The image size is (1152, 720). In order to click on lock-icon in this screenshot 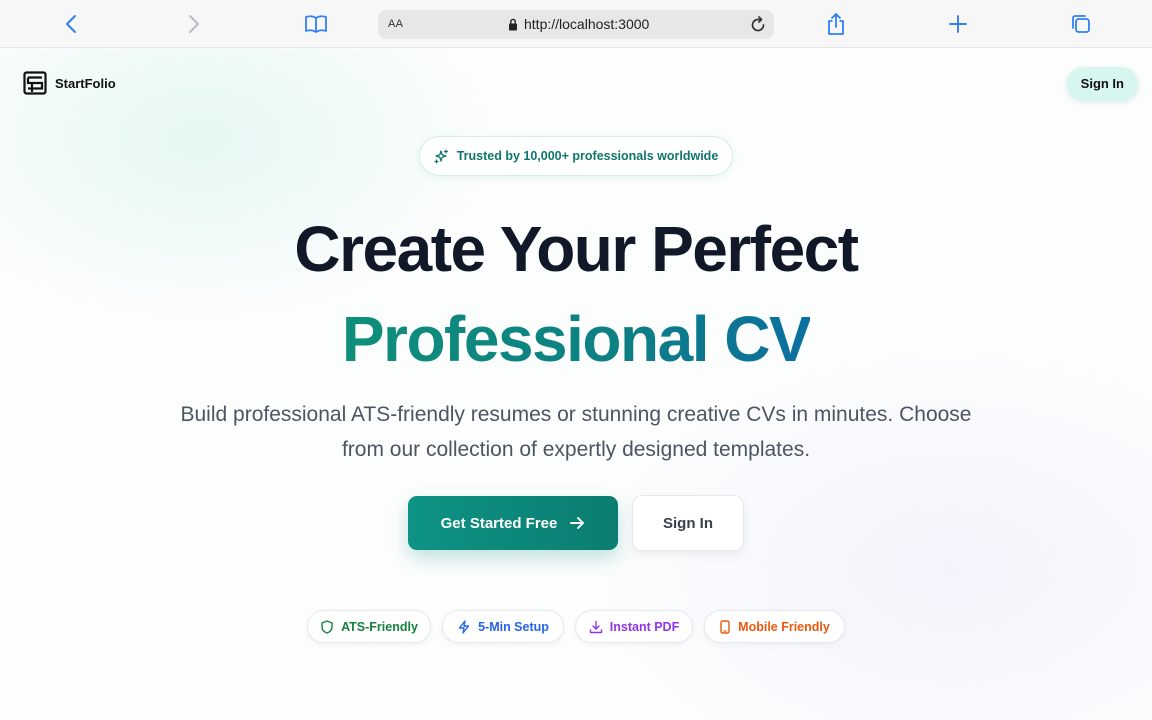, I will do `click(513, 24)`.